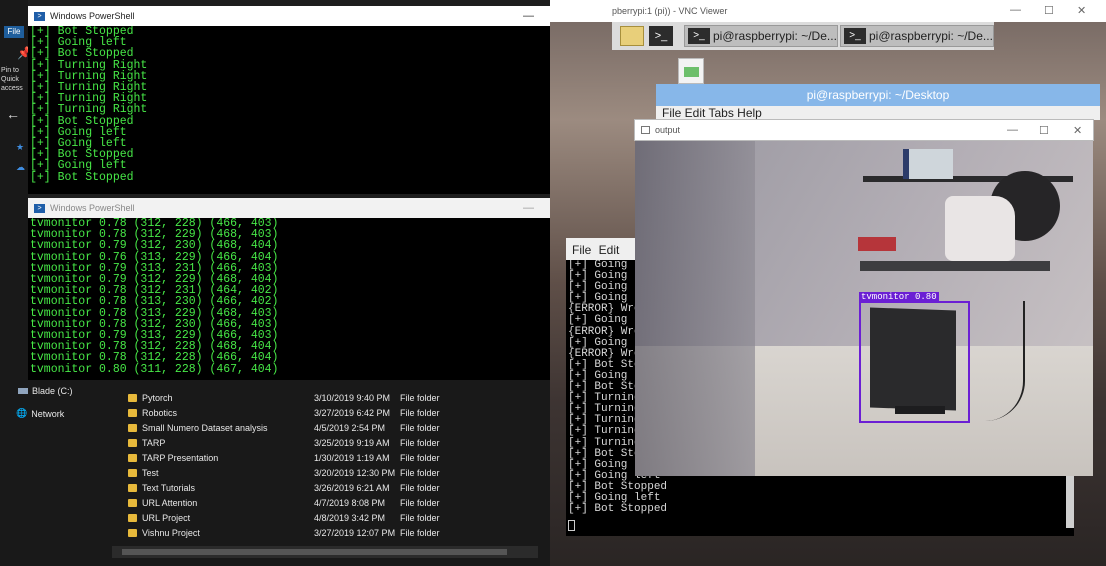 The image size is (1106, 566). Describe the element at coordinates (632, 36) in the screenshot. I see `file-manager-icon` at that location.